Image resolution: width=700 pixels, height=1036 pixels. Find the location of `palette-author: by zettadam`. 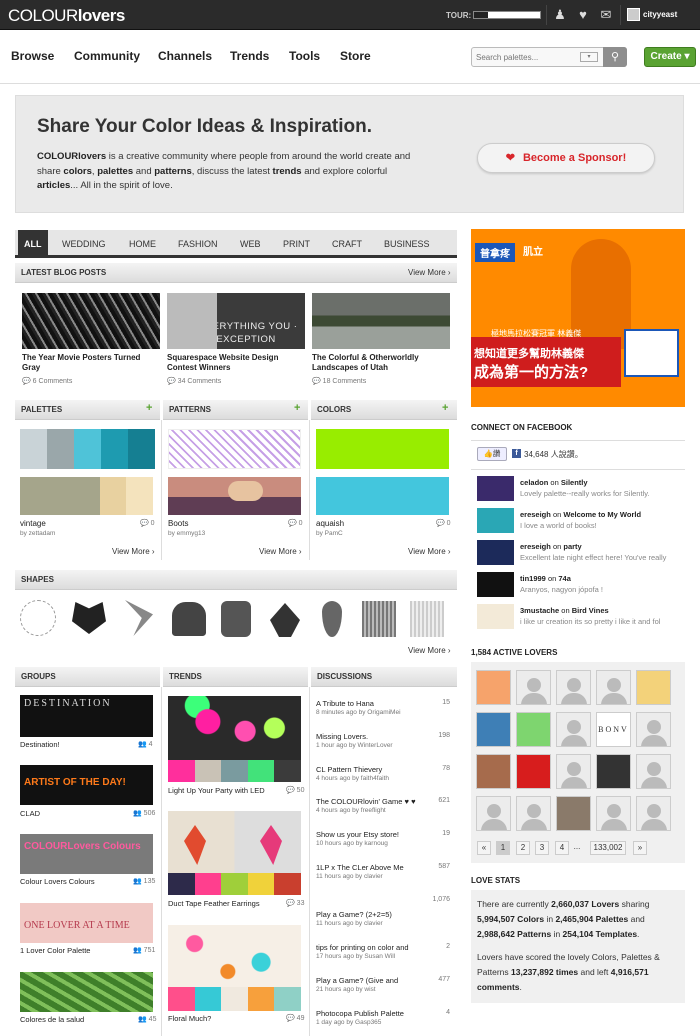

palette-author: by zettadam is located at coordinates (37, 533).